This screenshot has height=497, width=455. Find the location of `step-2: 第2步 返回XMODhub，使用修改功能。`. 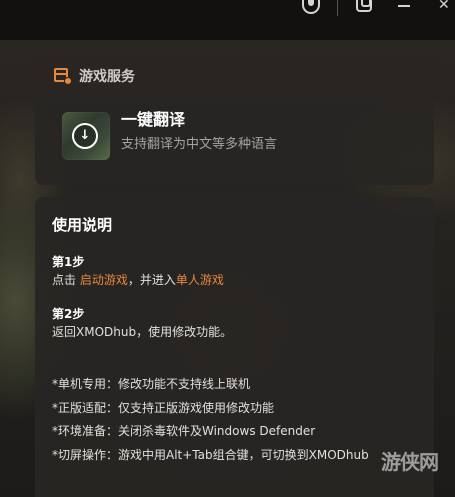

step-2: 第2步 返回XMODhub，使用修改功能。 is located at coordinates (142, 323).